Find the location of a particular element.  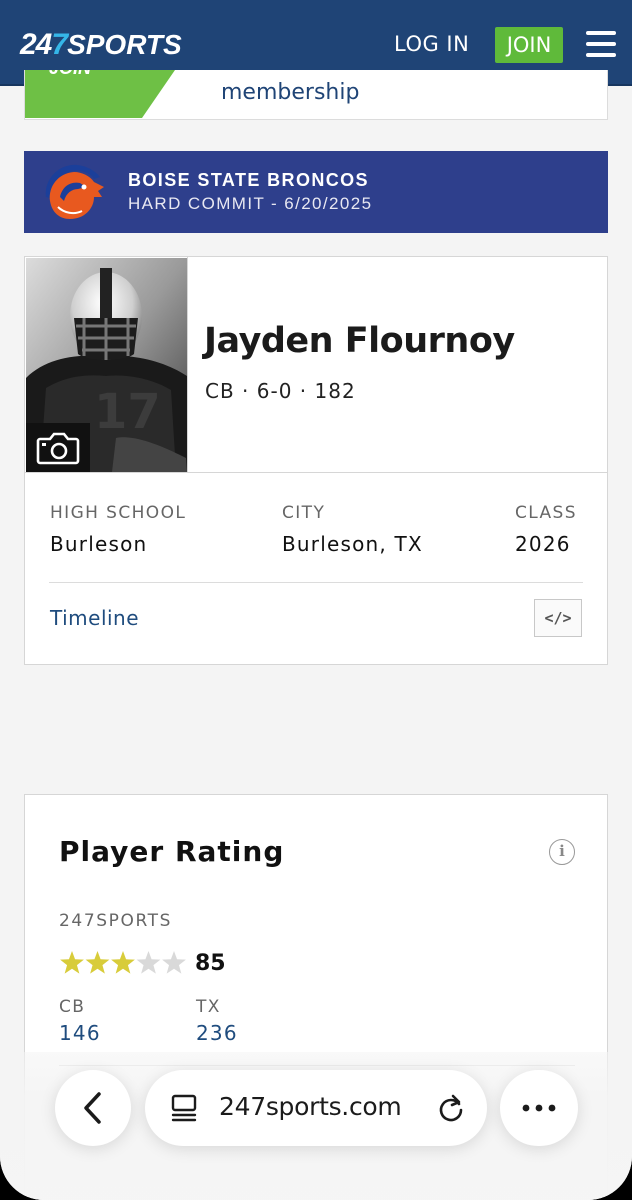

address-bar: 247sports.com is located at coordinates (316, 1108).